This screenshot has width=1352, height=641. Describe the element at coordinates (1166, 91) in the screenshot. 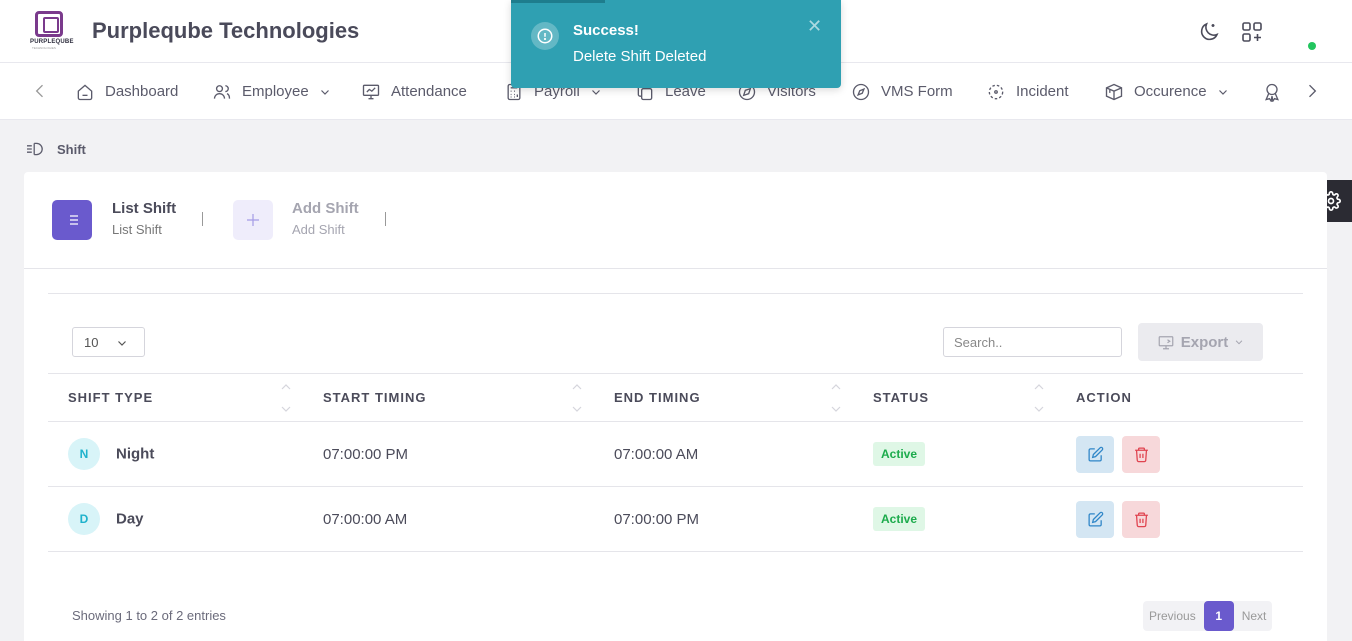

I see `nav-occurence: Occurence` at that location.